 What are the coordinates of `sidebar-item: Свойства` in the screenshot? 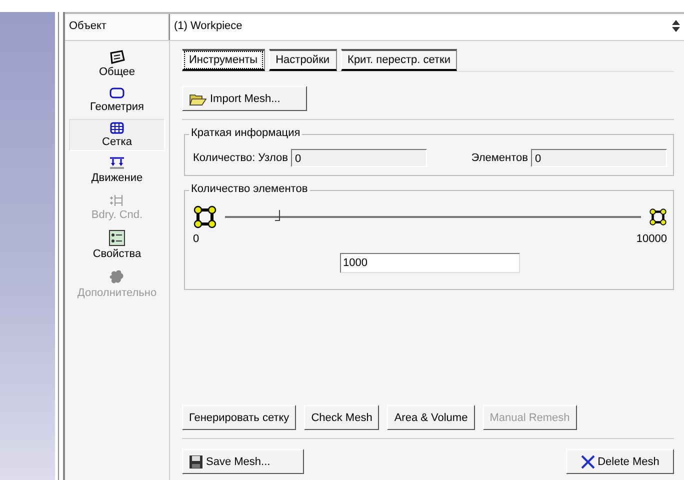 It's located at (117, 245).